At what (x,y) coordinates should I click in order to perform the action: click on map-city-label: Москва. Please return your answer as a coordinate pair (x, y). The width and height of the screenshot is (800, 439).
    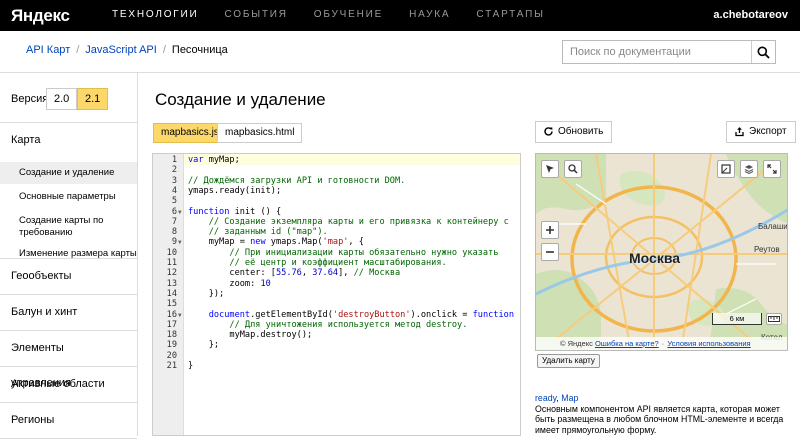
    Looking at the image, I should click on (655, 258).